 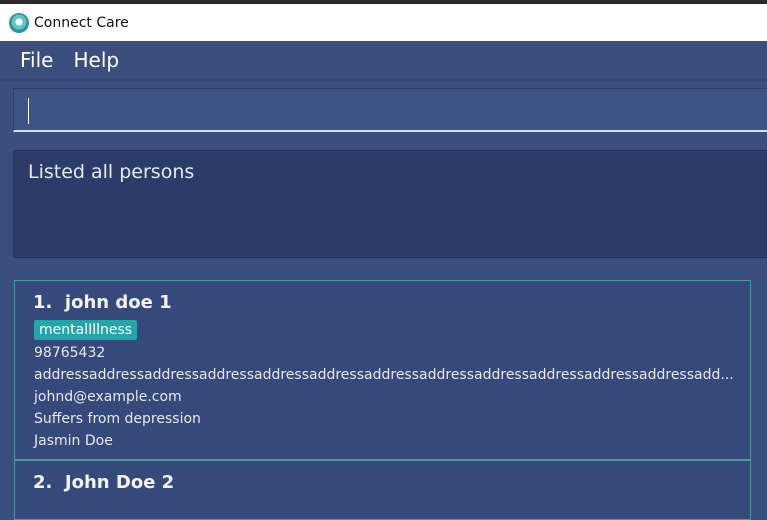 I want to click on connect-care-logo-icon, so click(x=19, y=22).